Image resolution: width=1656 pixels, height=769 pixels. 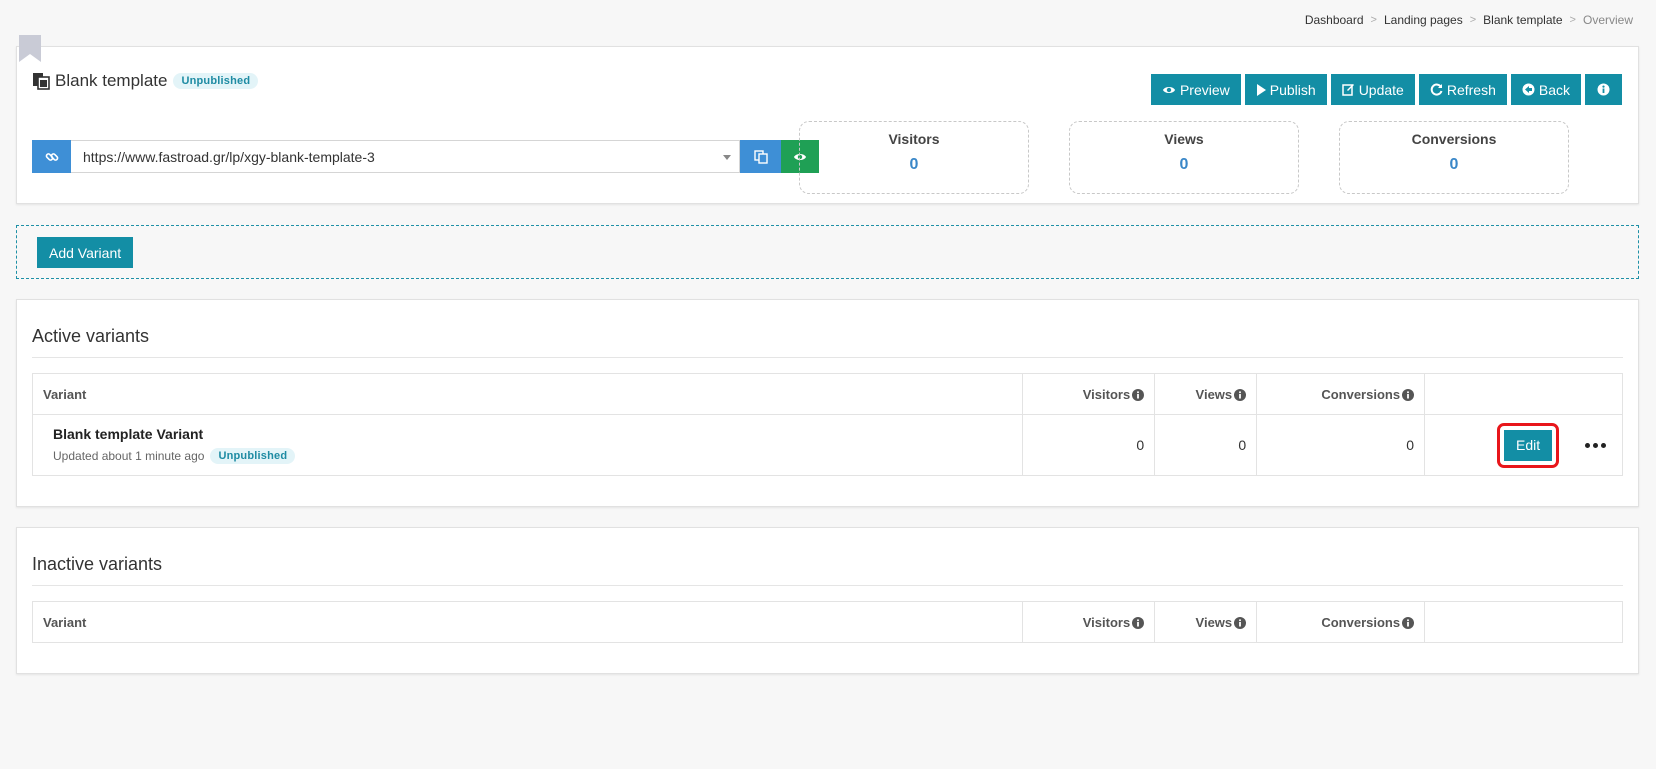 I want to click on publish-button: Publish, so click(x=1285, y=89).